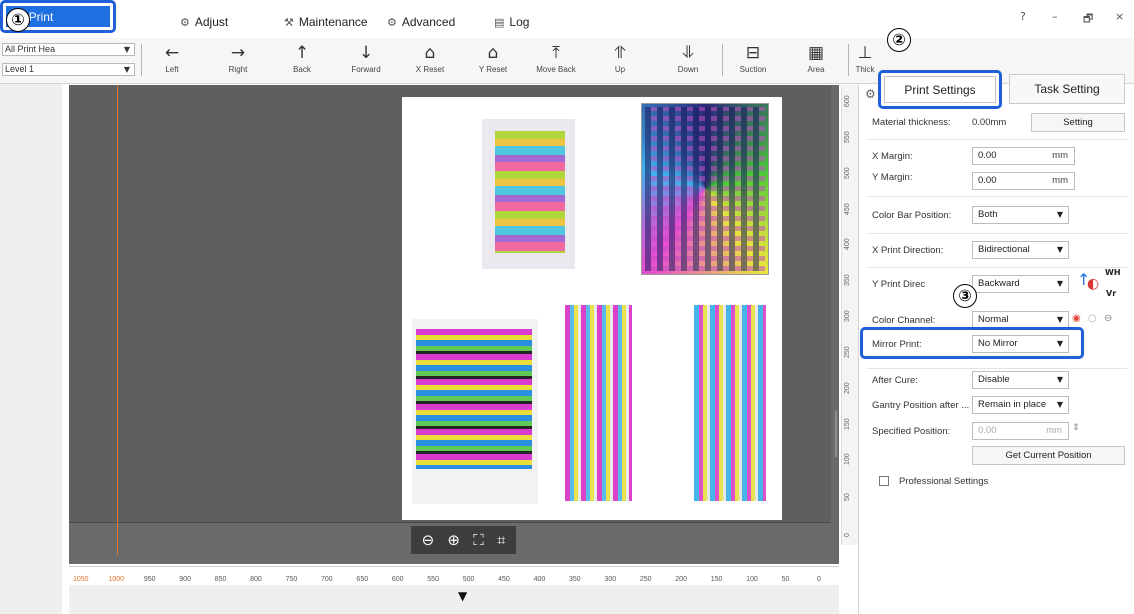 Image resolution: width=1134 pixels, height=614 pixels. Describe the element at coordinates (493, 61) in the screenshot. I see `y-reset-button: ⌂ Y Reset` at that location.